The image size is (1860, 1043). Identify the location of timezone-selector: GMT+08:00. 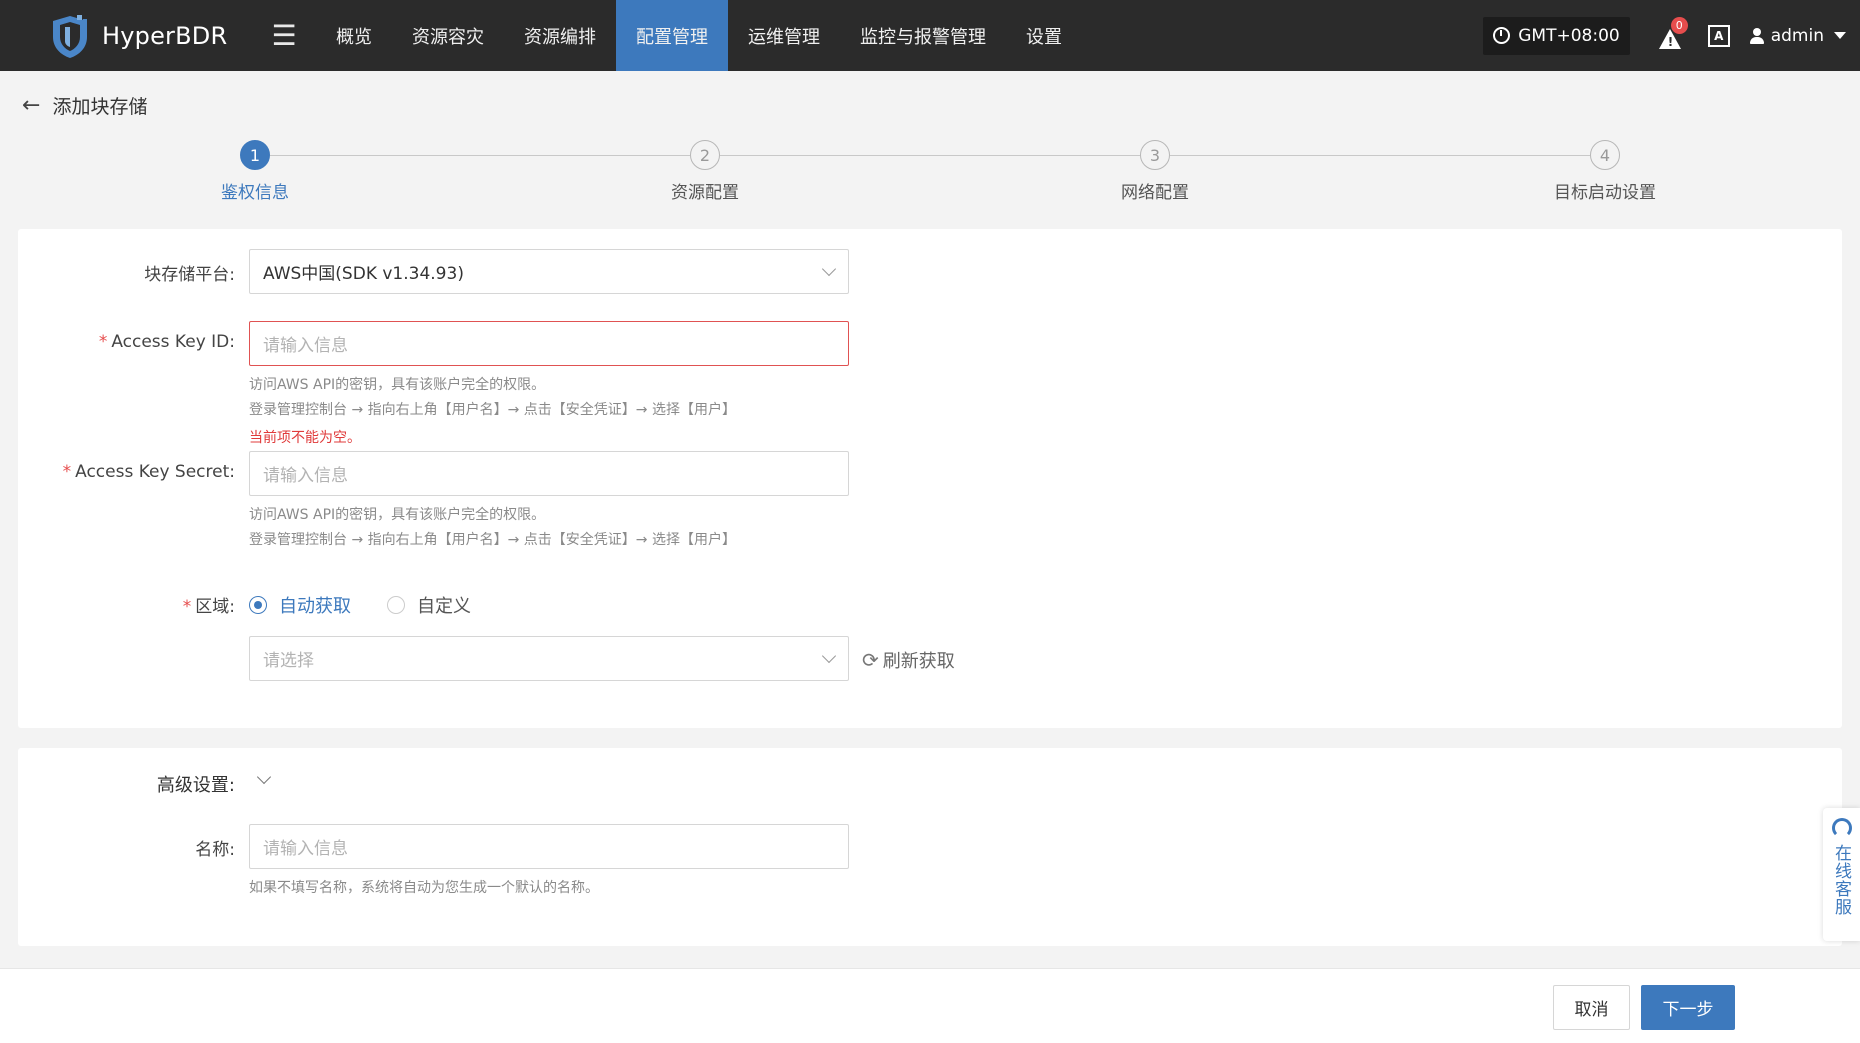
(1556, 35).